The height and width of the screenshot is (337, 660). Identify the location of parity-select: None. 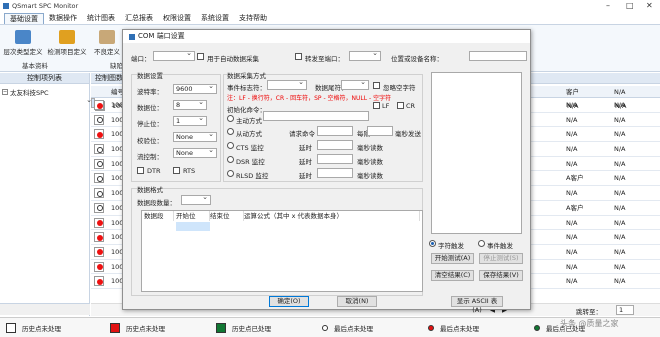
(195, 136).